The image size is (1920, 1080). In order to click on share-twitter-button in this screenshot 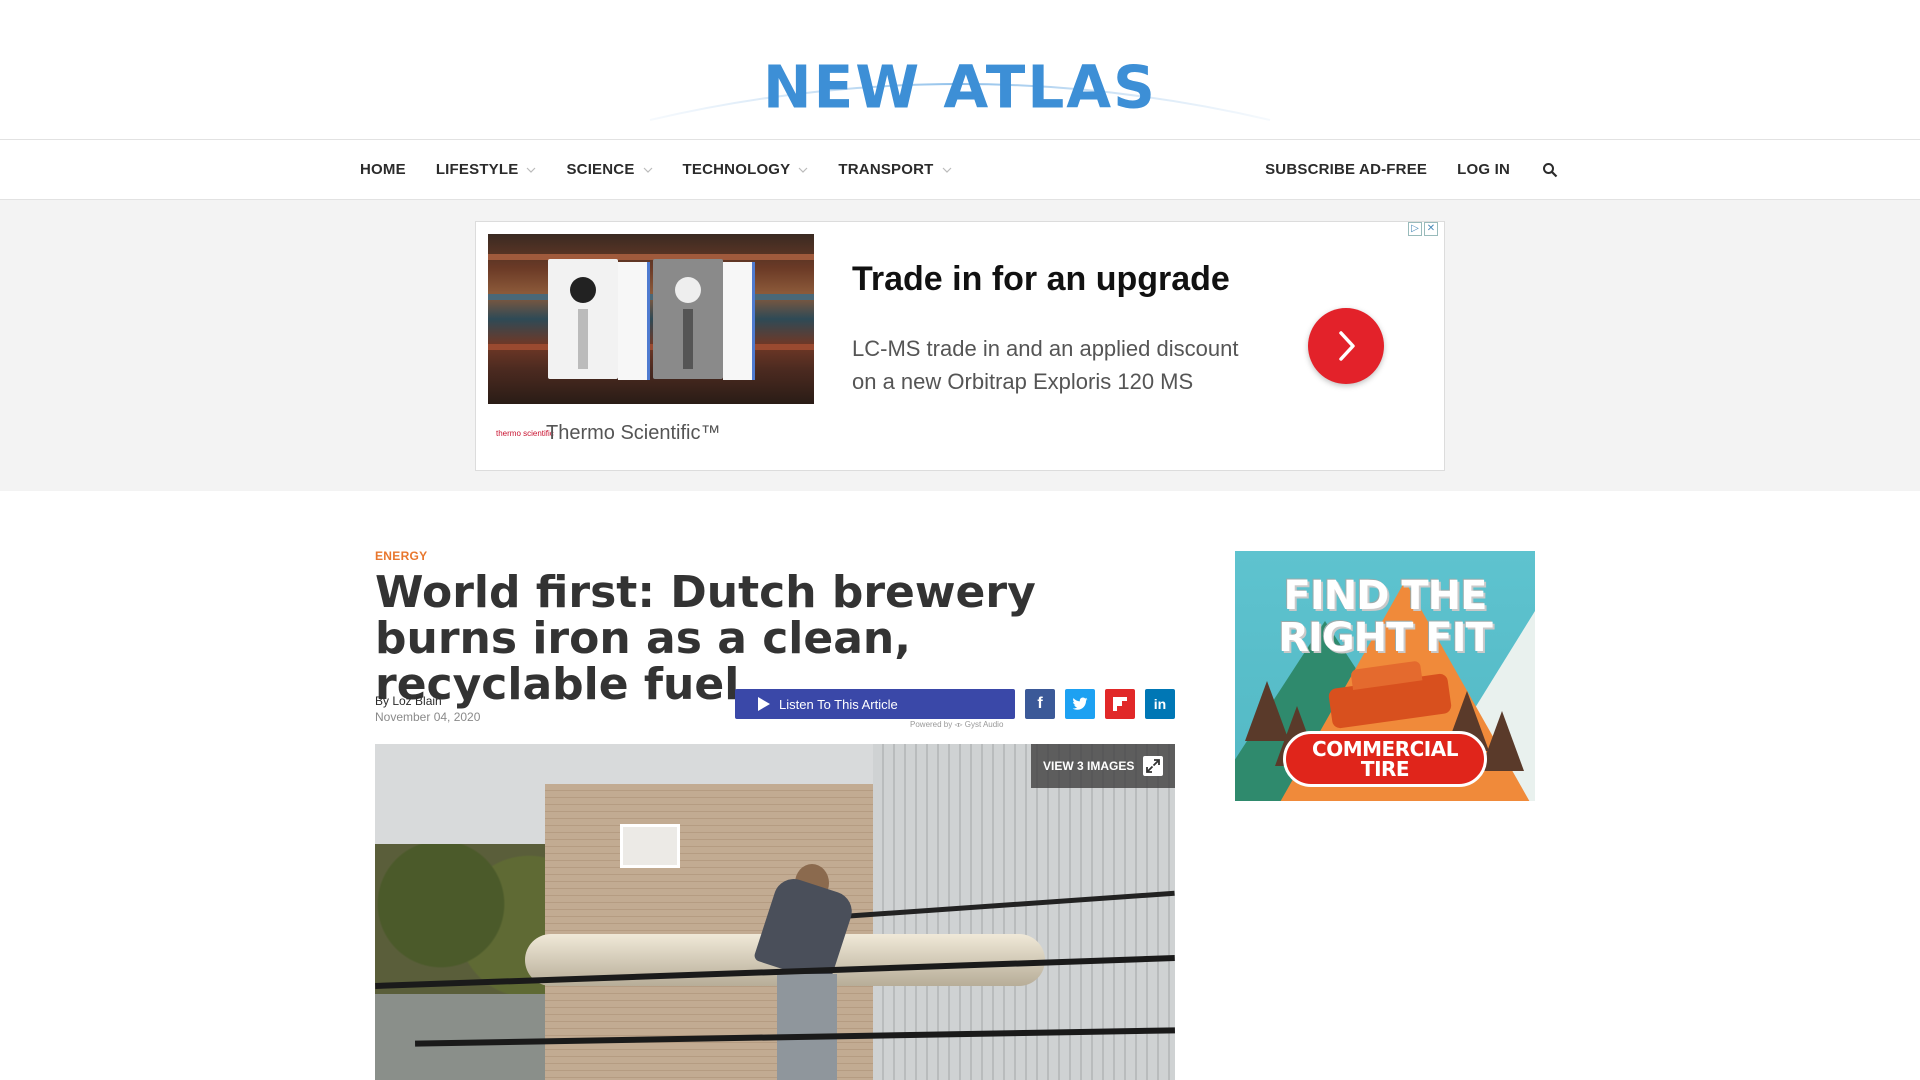, I will do `click(1080, 704)`.